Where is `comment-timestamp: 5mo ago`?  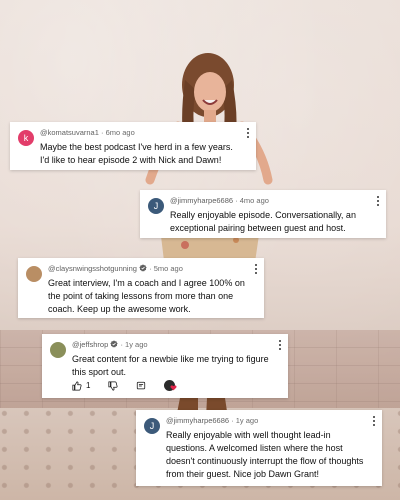
comment-timestamp: 5mo ago is located at coordinates (168, 268).